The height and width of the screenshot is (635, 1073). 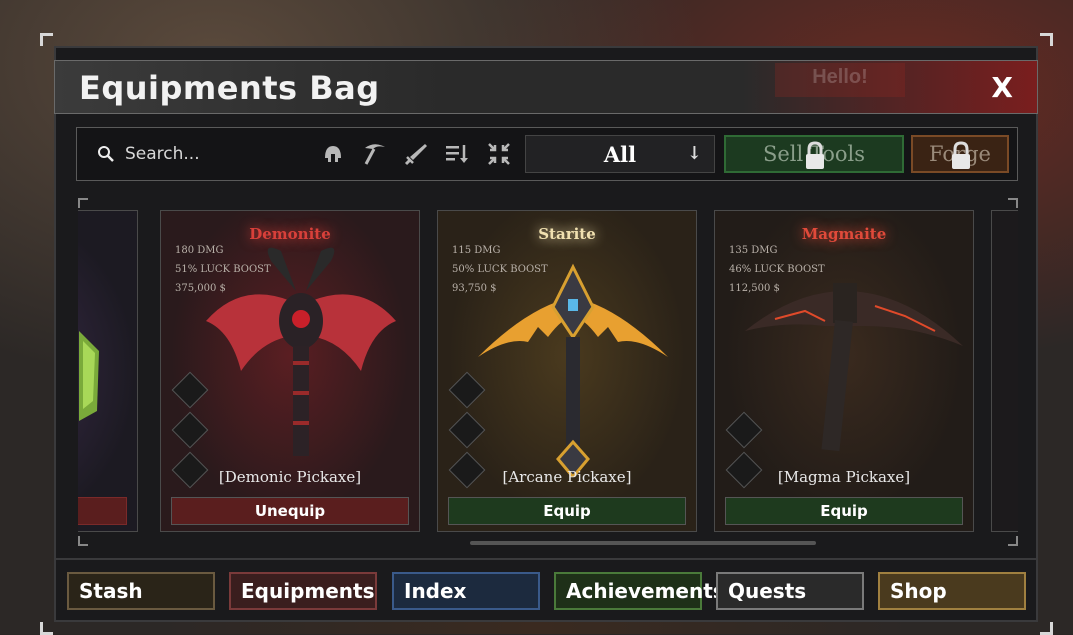 What do you see at coordinates (102, 511) in the screenshot?
I see `partial-card-button` at bounding box center [102, 511].